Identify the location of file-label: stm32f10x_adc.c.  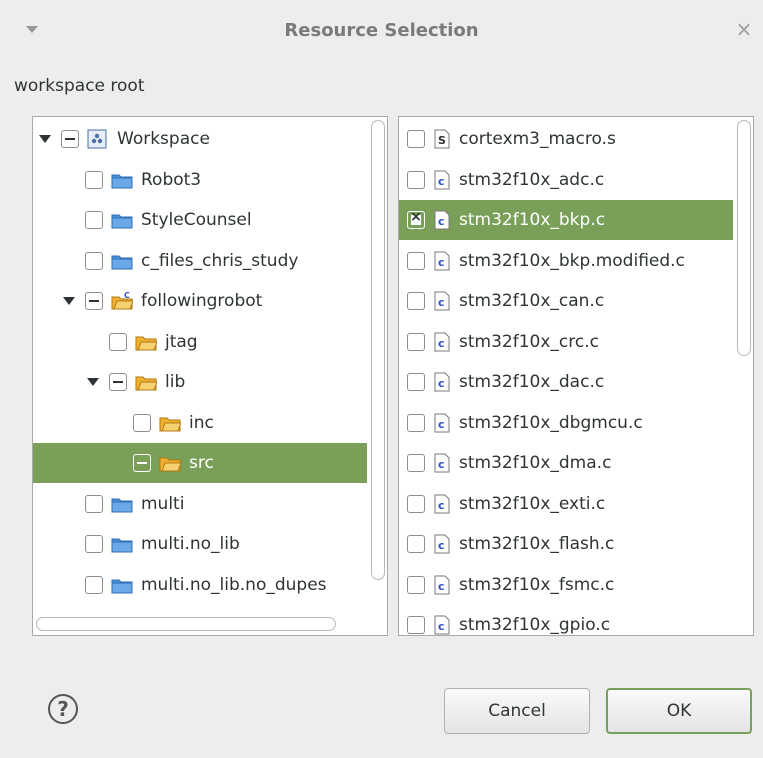
(532, 179).